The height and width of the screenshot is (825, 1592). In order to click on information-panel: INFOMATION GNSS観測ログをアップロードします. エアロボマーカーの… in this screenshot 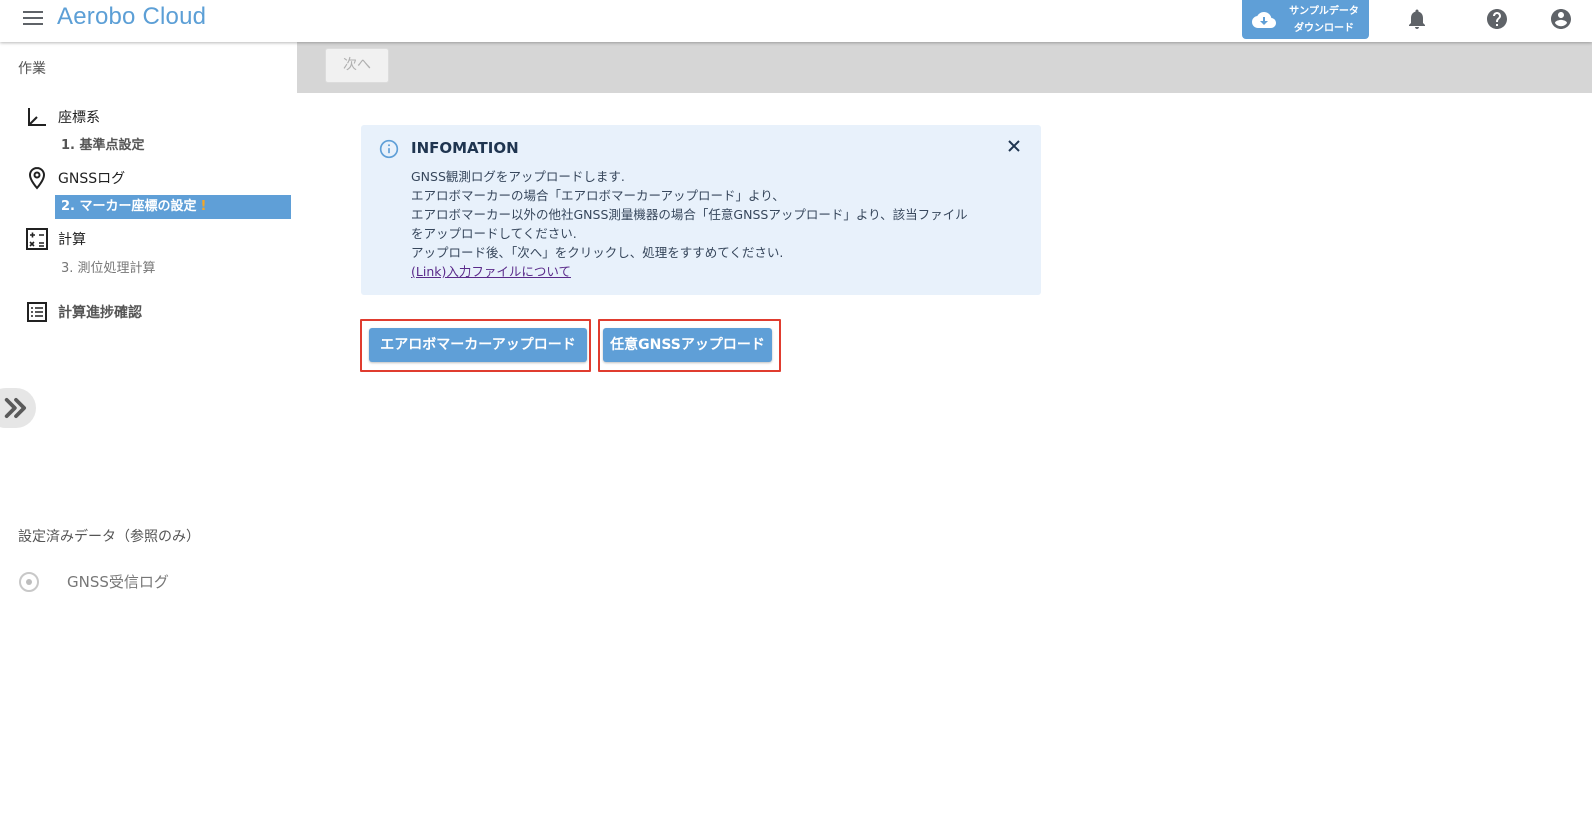, I will do `click(701, 210)`.